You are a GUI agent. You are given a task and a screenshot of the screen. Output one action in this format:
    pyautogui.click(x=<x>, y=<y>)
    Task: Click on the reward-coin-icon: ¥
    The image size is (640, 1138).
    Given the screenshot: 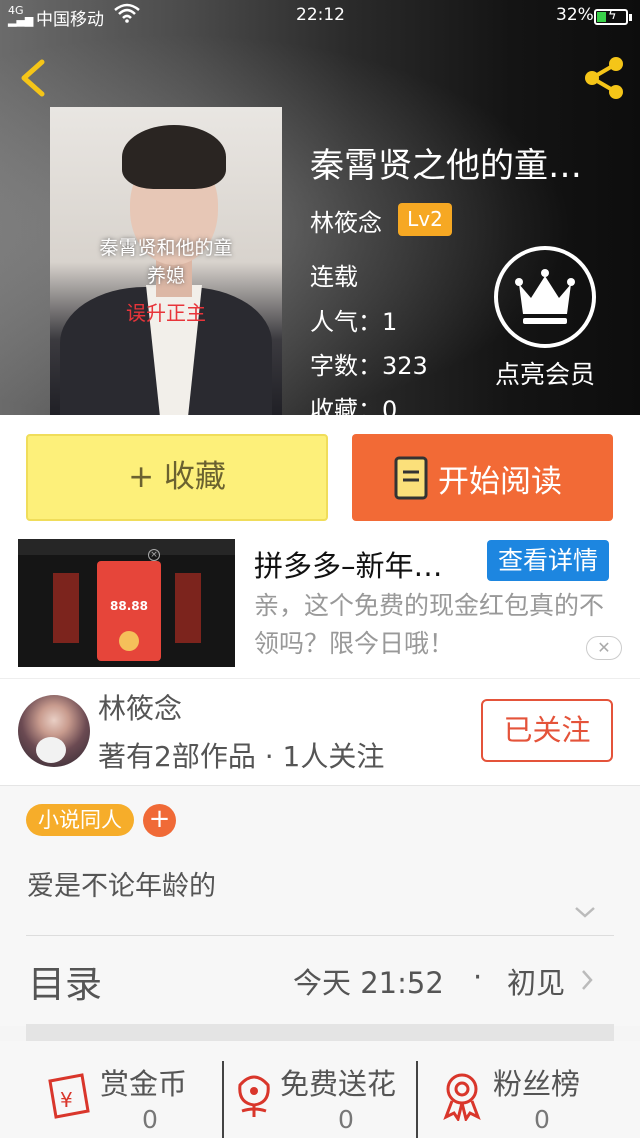 What is the action you would take?
    pyautogui.click(x=70, y=1096)
    